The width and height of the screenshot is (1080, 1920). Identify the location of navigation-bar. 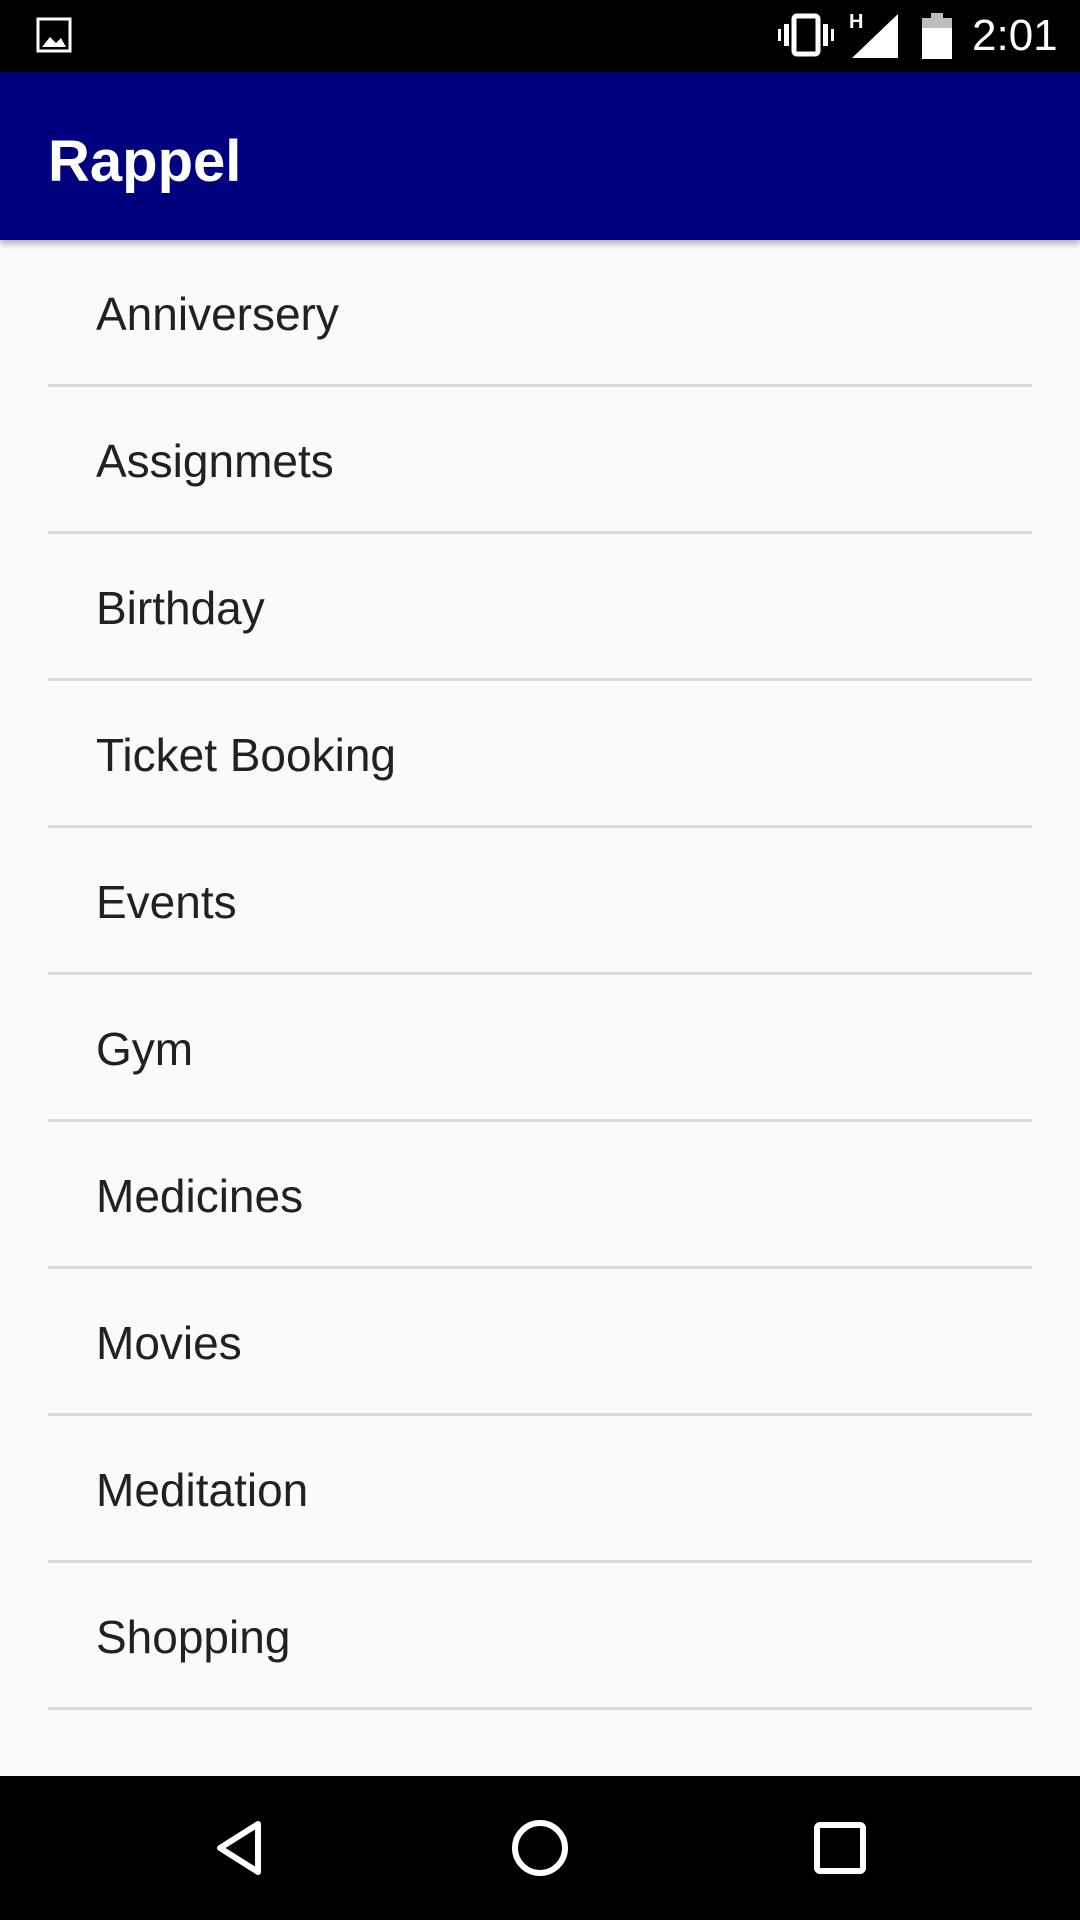
(540, 1848).